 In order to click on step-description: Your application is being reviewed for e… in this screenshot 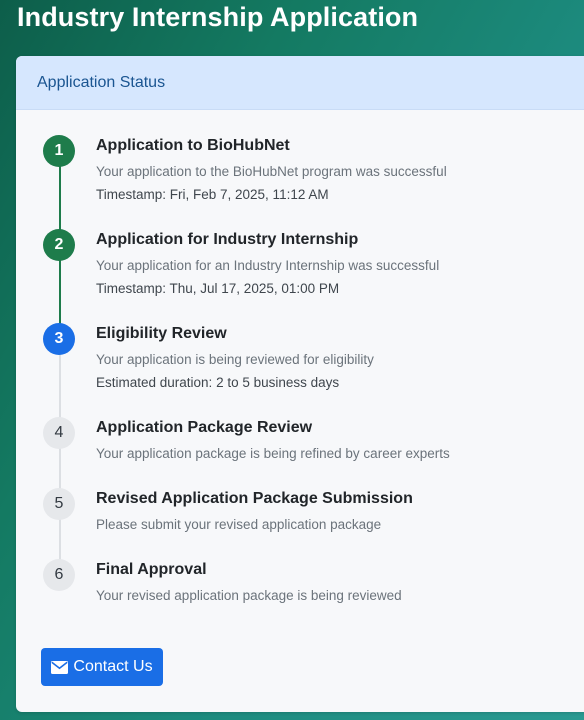, I will do `click(235, 359)`.